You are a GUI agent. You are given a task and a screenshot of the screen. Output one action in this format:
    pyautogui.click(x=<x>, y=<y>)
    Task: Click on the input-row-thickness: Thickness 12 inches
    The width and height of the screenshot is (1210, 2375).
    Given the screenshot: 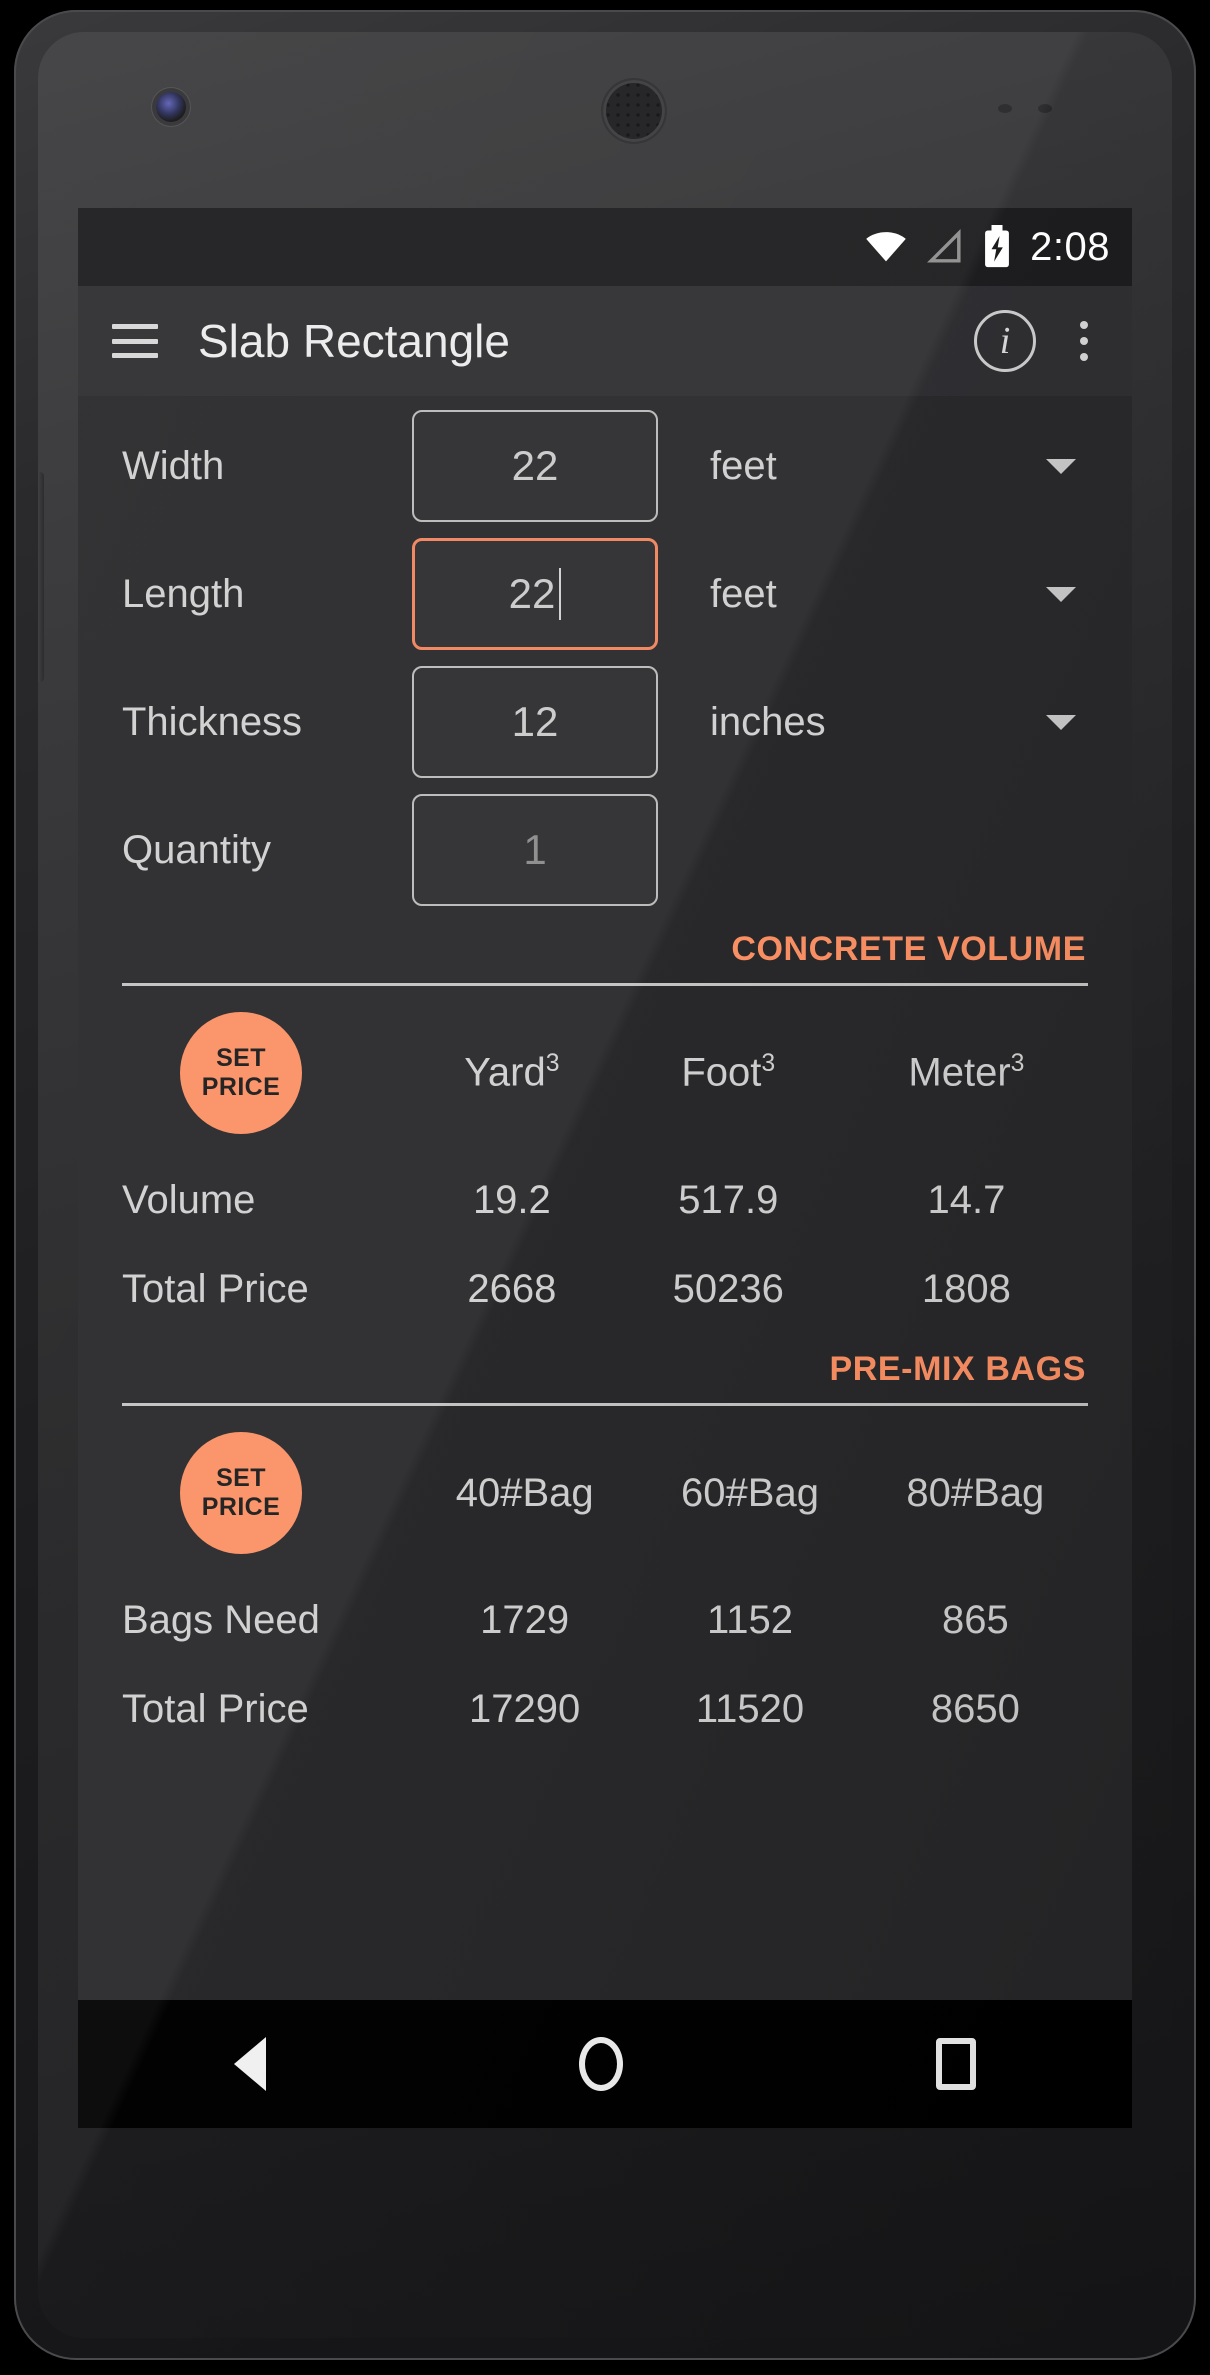 What is the action you would take?
    pyautogui.click(x=605, y=722)
    